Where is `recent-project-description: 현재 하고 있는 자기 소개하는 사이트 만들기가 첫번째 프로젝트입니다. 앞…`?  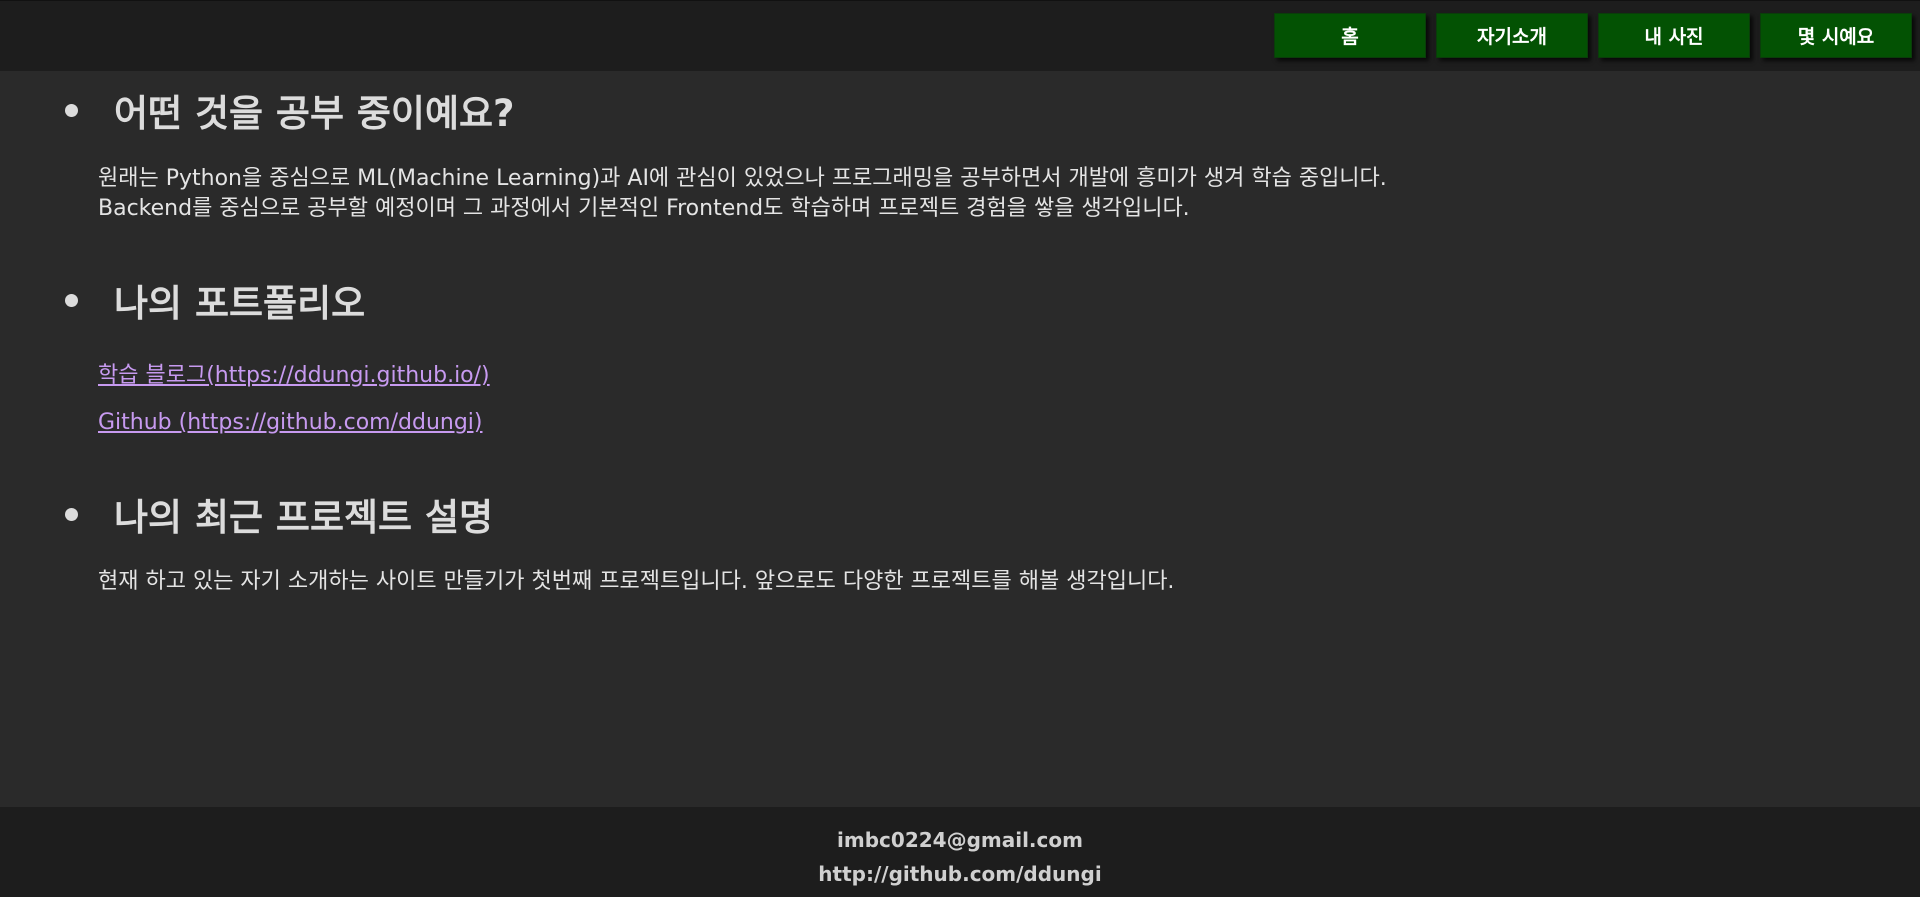
recent-project-description: 현재 하고 있는 자기 소개하는 사이트 만들기가 첫번째 프로젝트입니다. 앞… is located at coordinates (636, 581).